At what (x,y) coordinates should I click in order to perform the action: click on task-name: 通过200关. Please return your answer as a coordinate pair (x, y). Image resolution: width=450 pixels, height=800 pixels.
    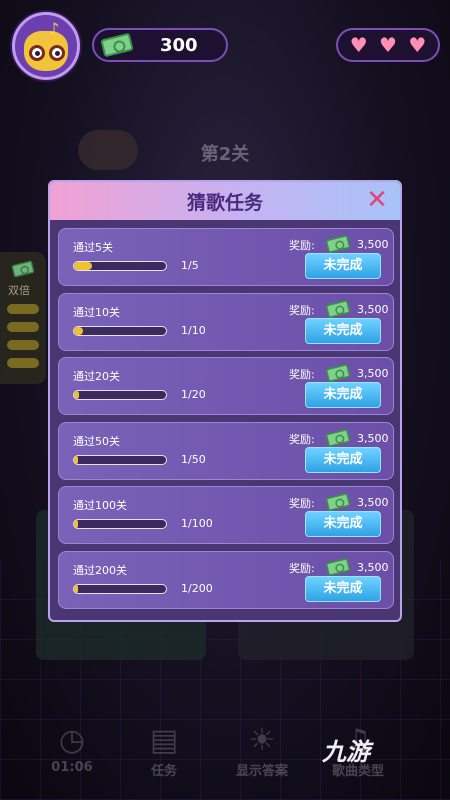
    Looking at the image, I should click on (100, 570).